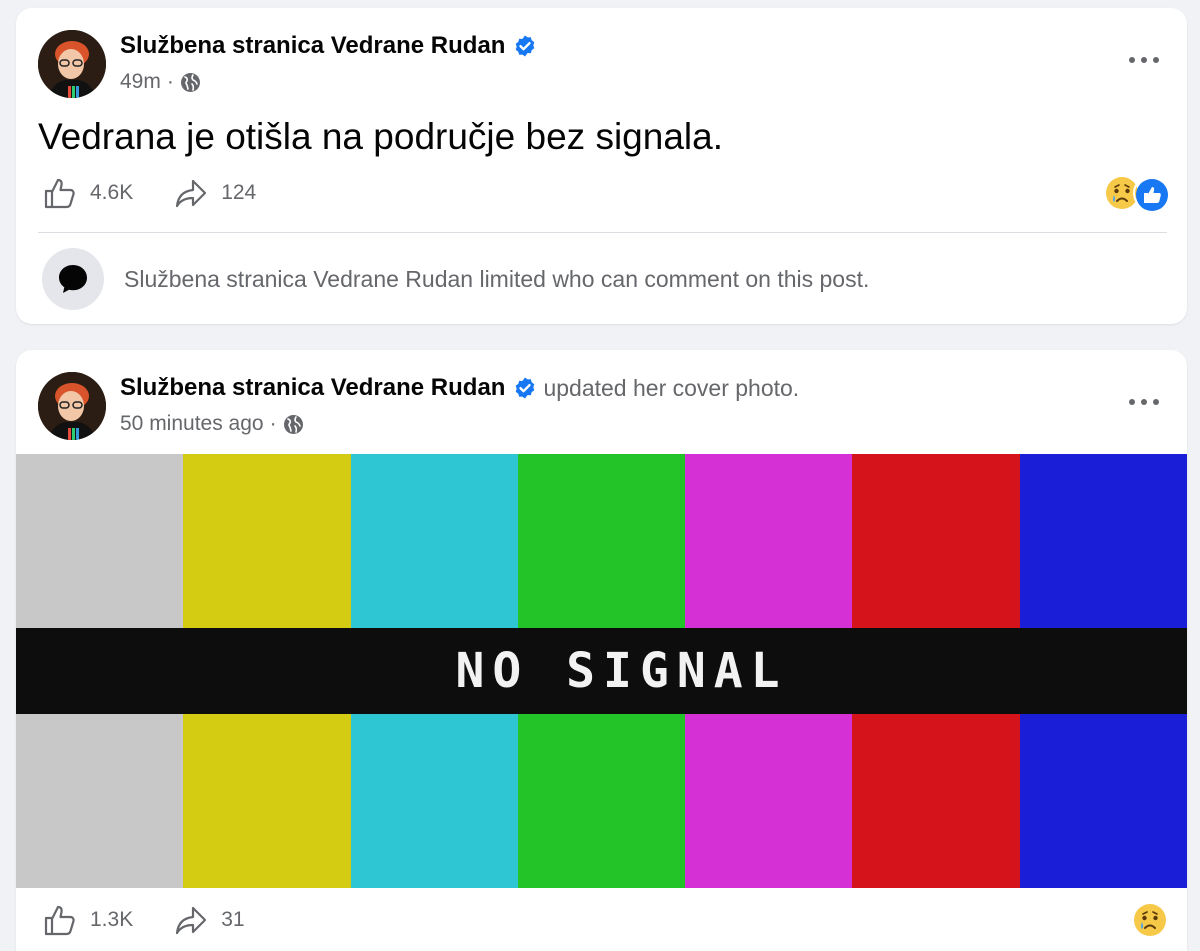 This screenshot has height=951, width=1200. Describe the element at coordinates (163, 920) in the screenshot. I see `reactions-row: 1.3K 31` at that location.